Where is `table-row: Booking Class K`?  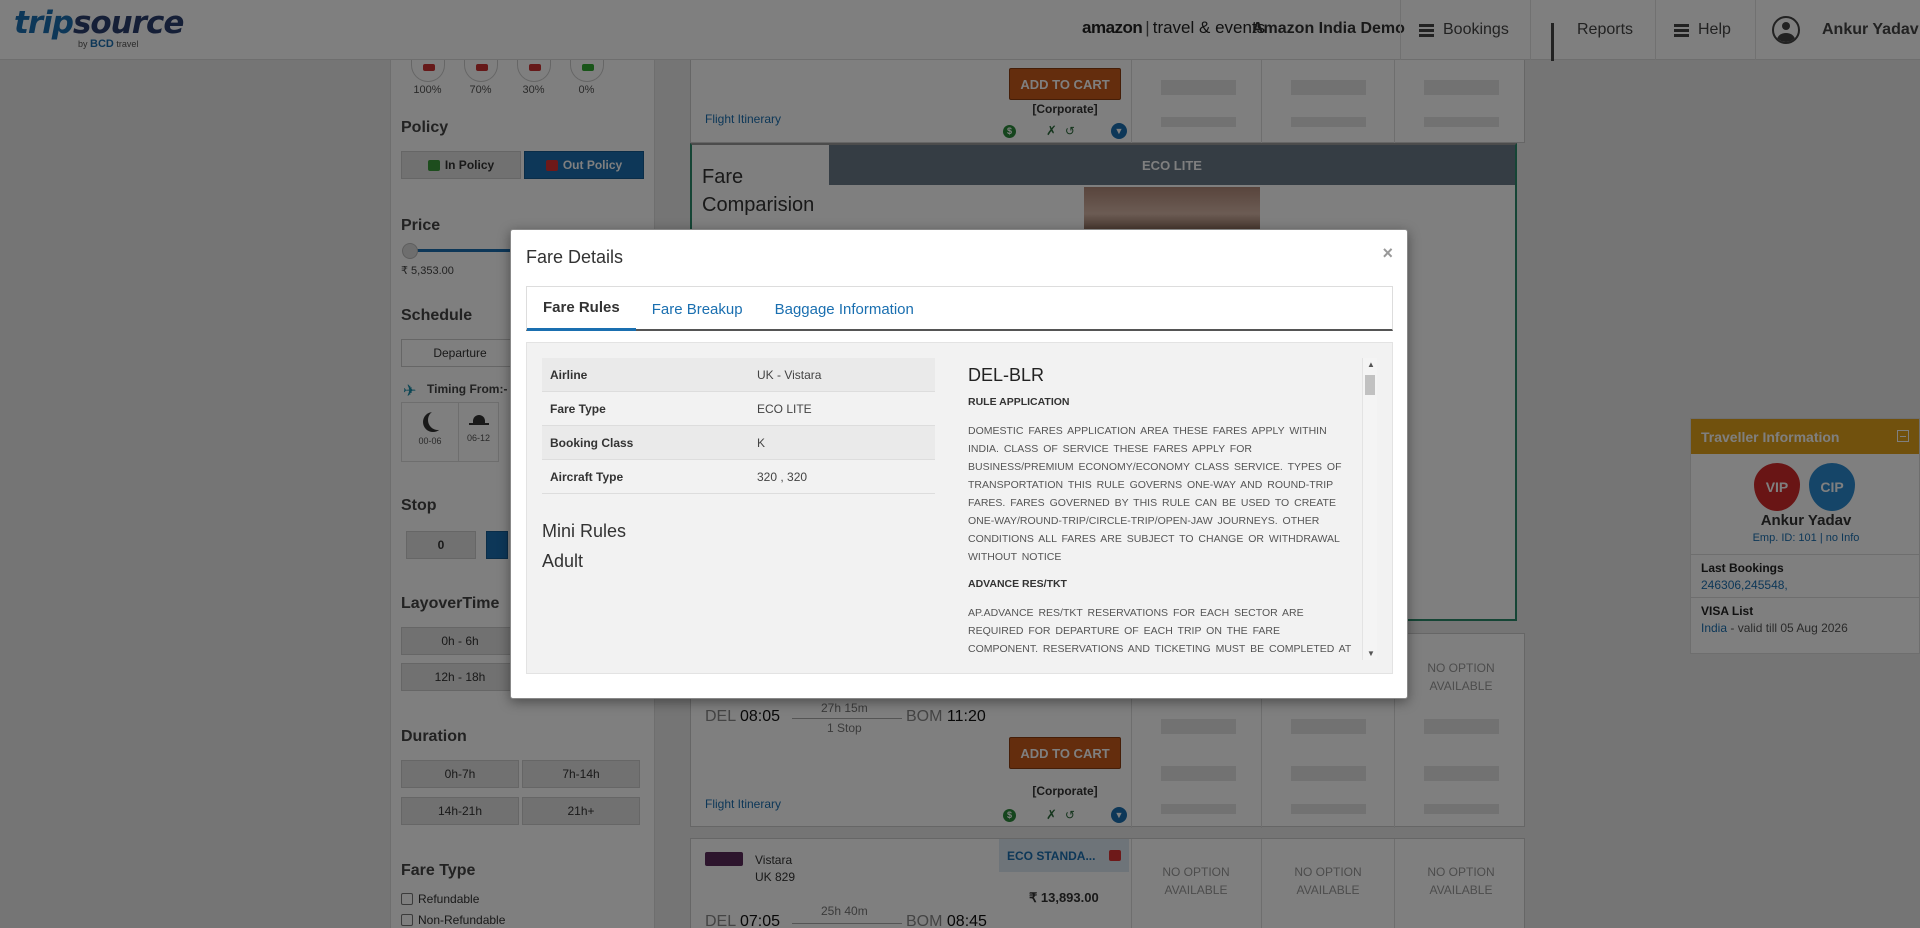 table-row: Booking Class K is located at coordinates (738, 443).